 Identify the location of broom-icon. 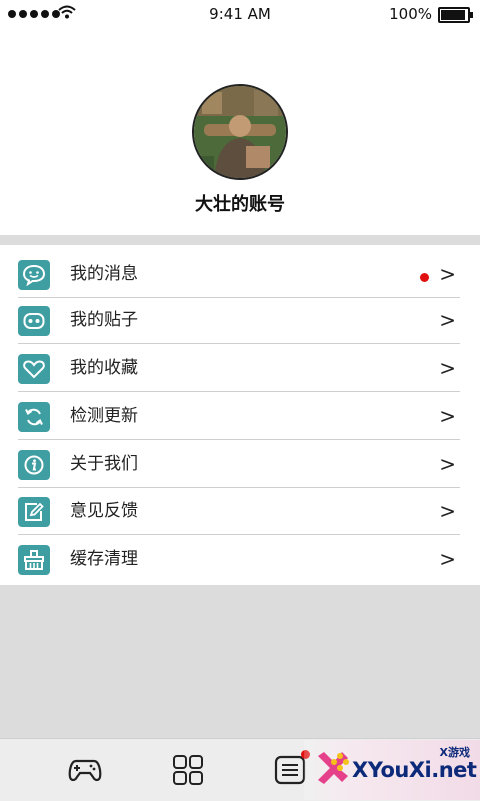
(34, 560).